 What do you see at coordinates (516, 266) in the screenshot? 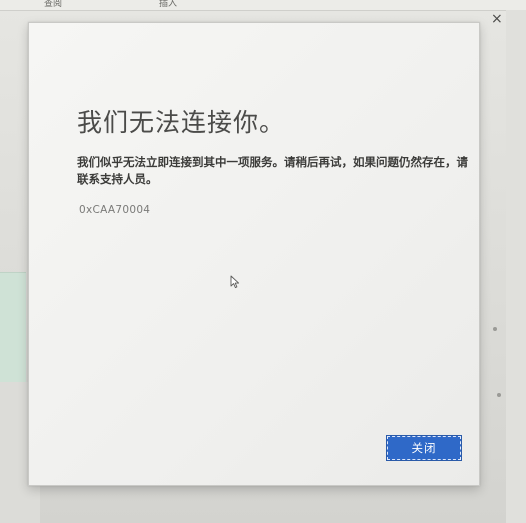
I see `background-scroll-strip` at bounding box center [516, 266].